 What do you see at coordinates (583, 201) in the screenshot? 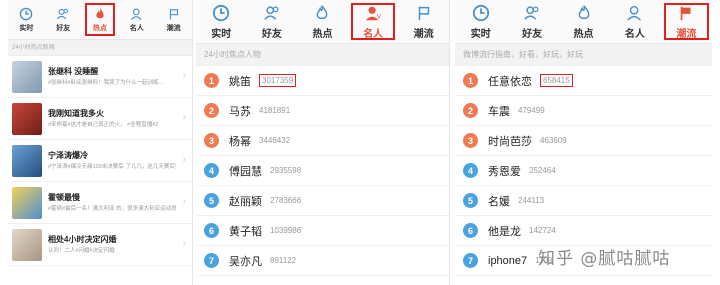
I see `rank-row: 5 名媛 244113` at bounding box center [583, 201].